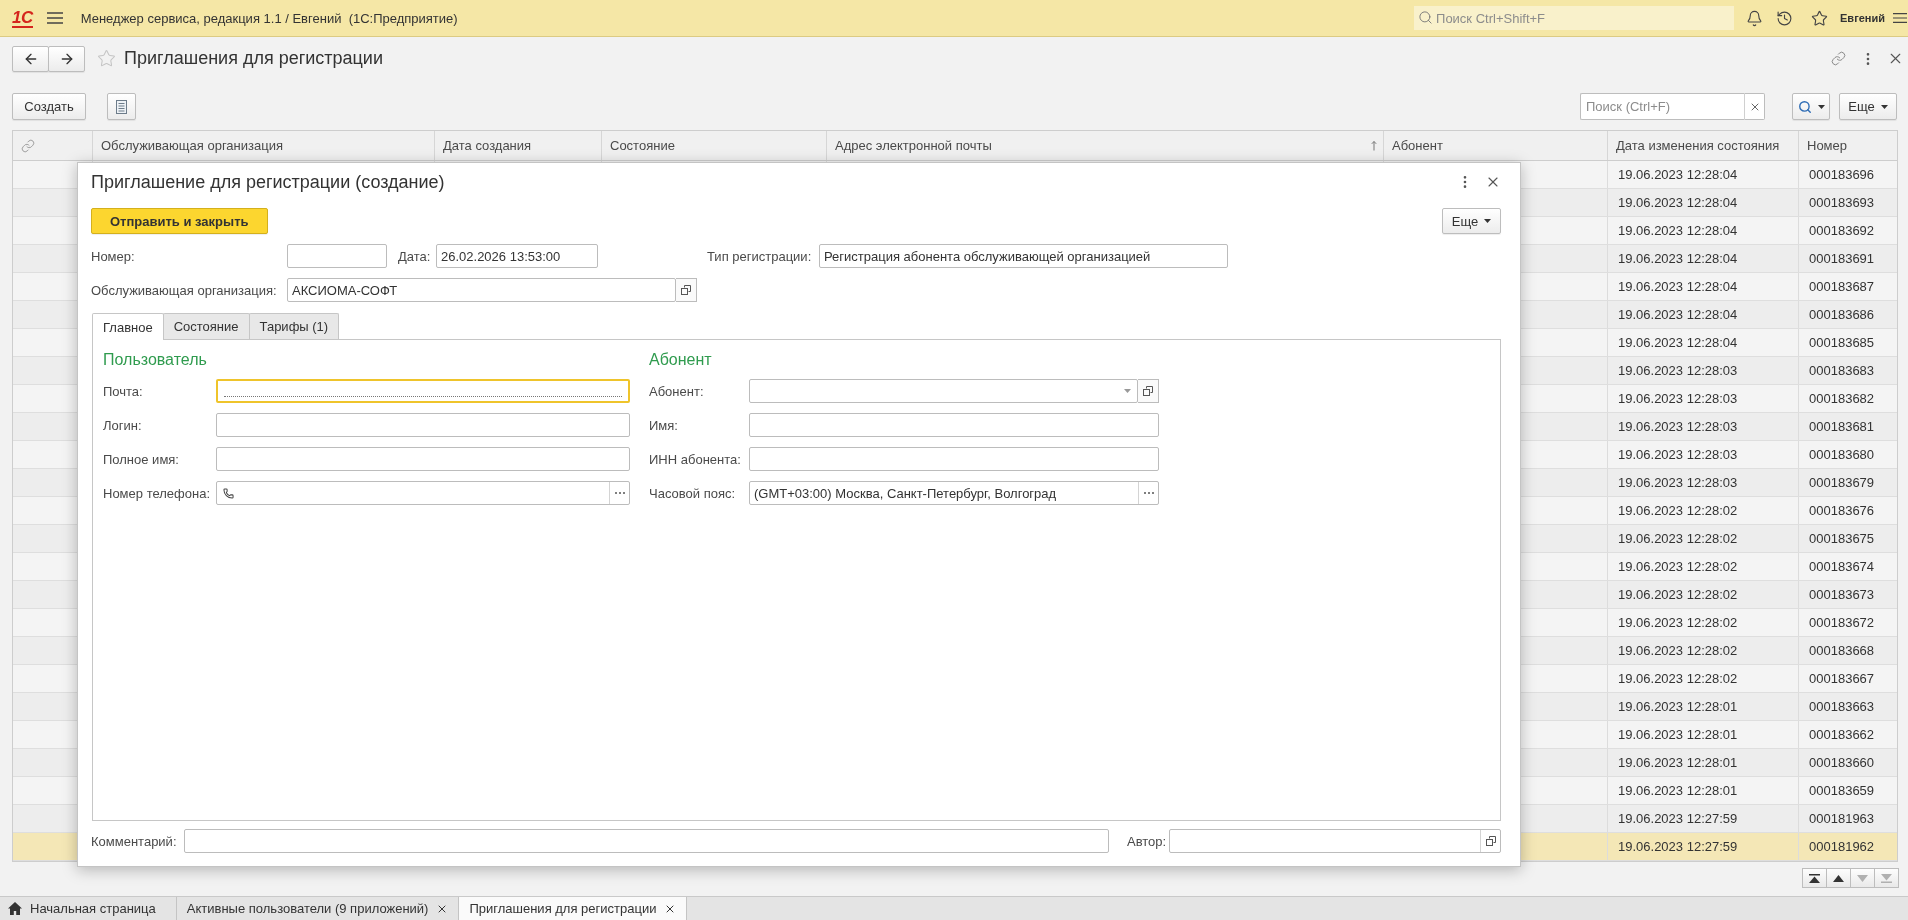 This screenshot has width=1908, height=920. Describe the element at coordinates (1574, 18) in the screenshot. I see `search-field: Поиск Ctrl+Shift+F` at that location.